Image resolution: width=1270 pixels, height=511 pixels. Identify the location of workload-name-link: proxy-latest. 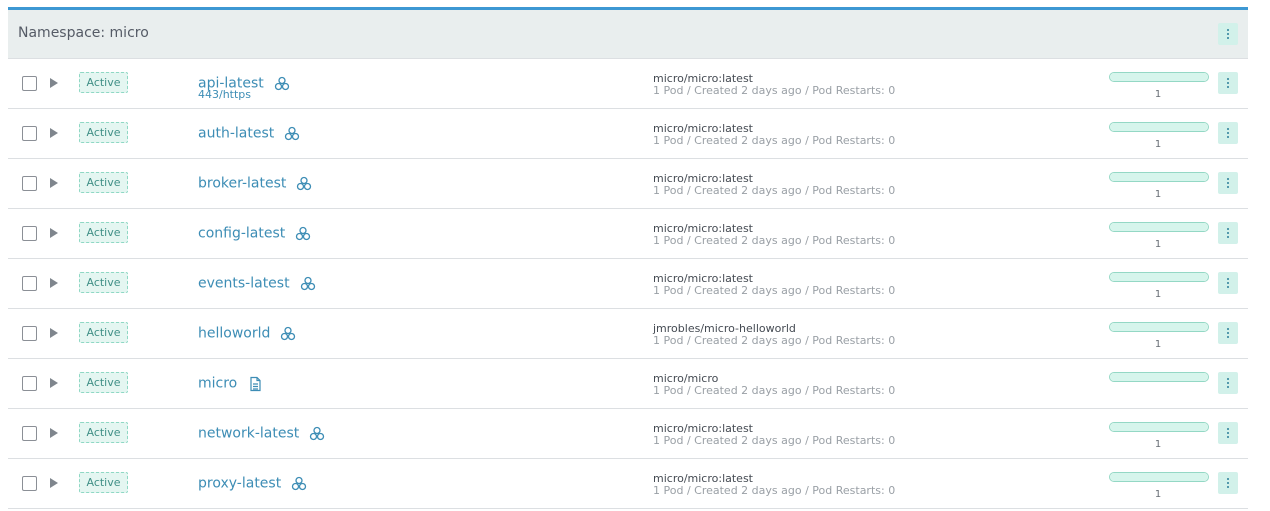
(239, 484).